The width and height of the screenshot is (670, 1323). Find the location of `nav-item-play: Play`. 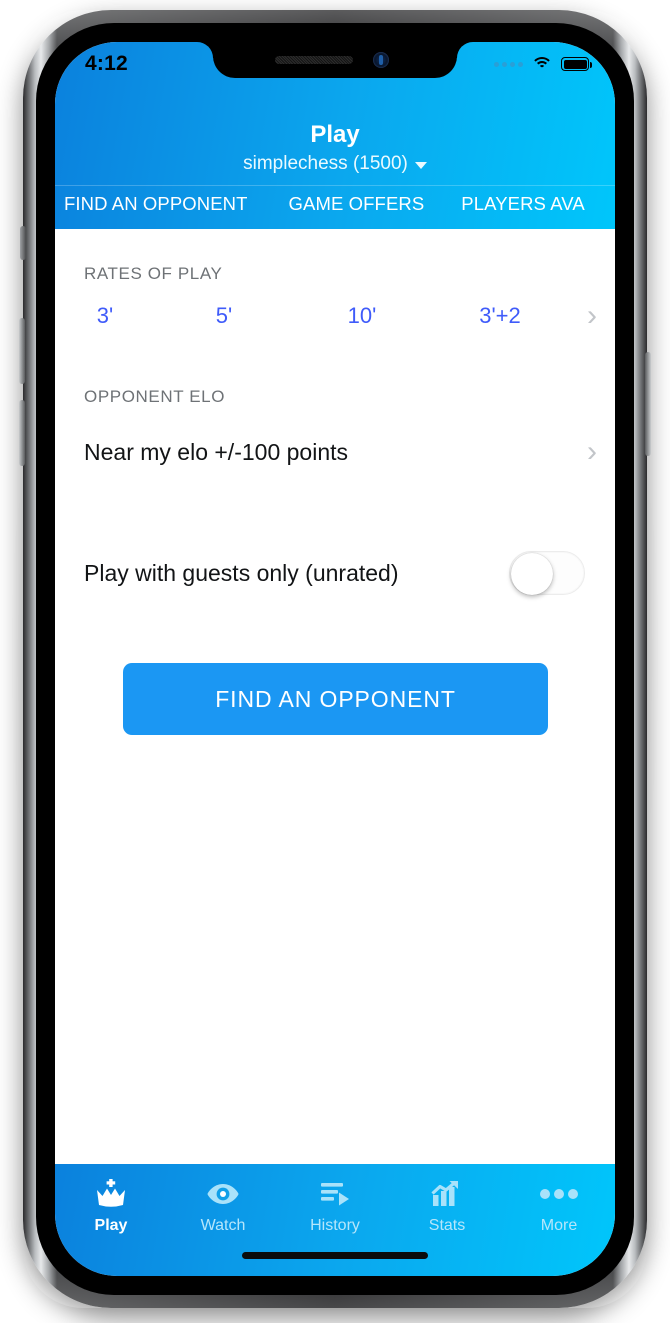

nav-item-play: Play is located at coordinates (111, 1206).